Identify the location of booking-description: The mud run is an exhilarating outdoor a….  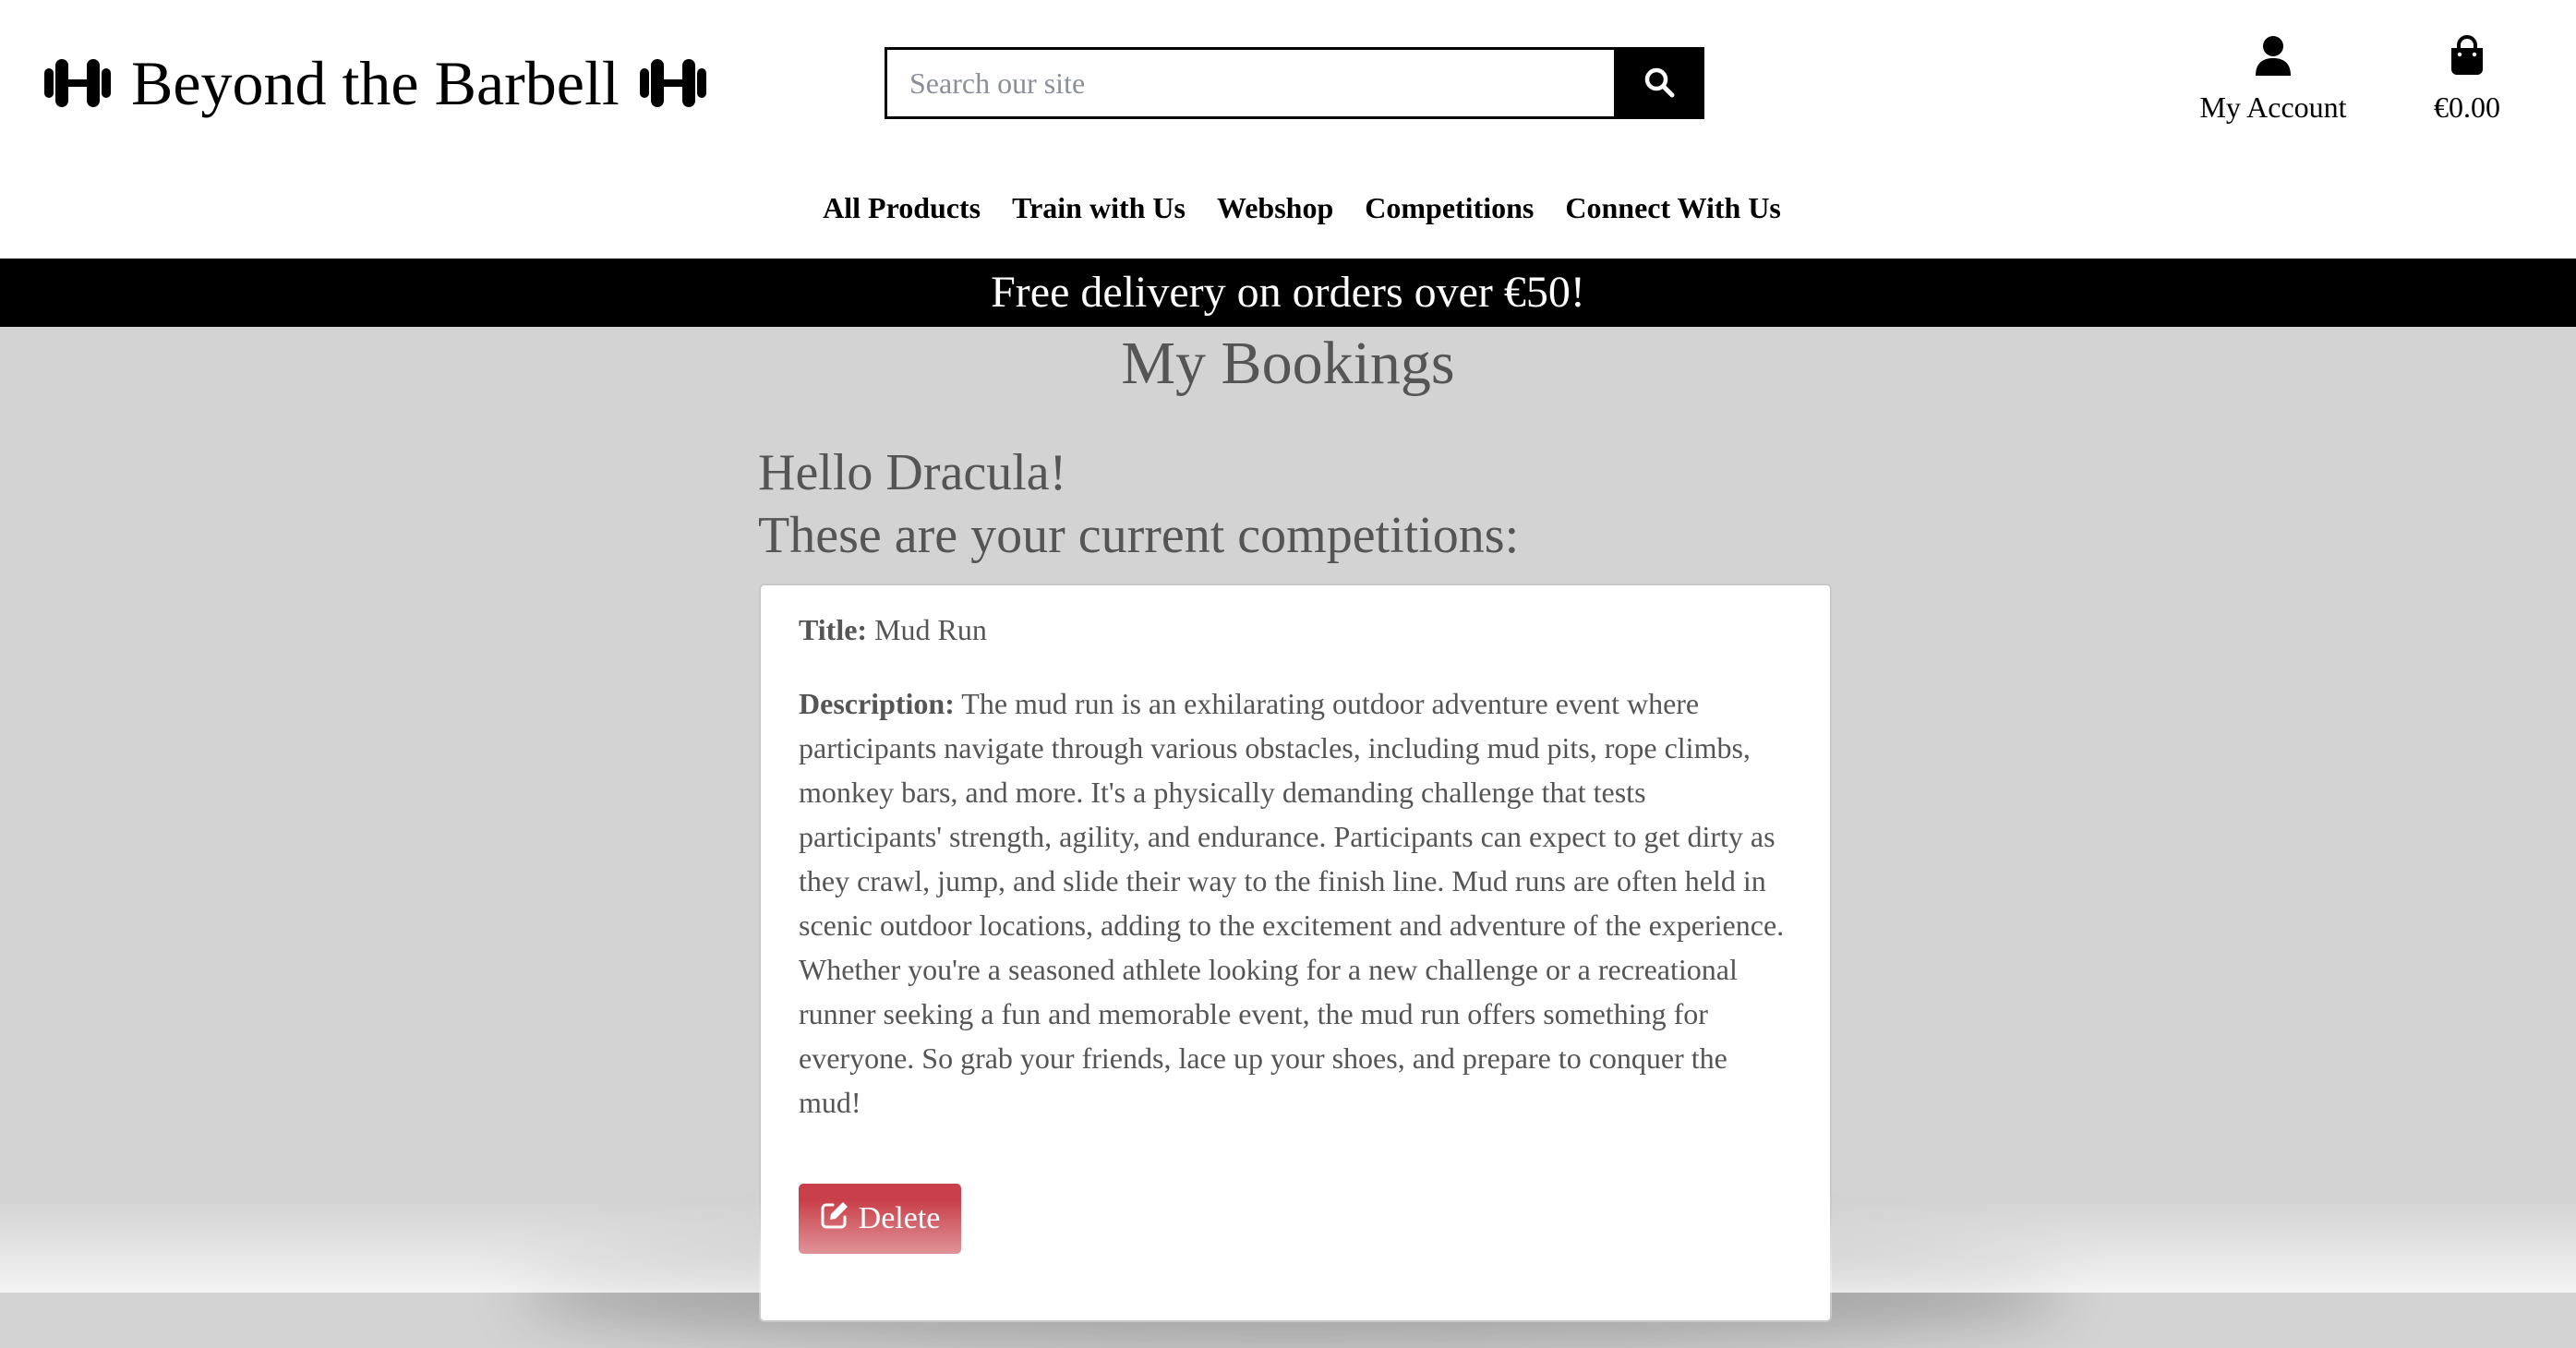
(1292, 903).